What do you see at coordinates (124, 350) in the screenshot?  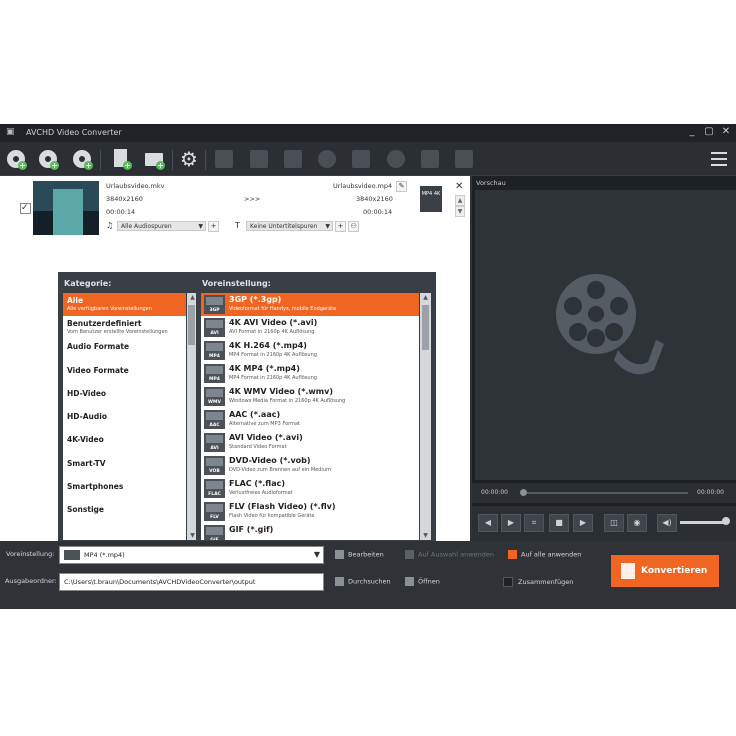 I see `category-item: Audio Formate` at bounding box center [124, 350].